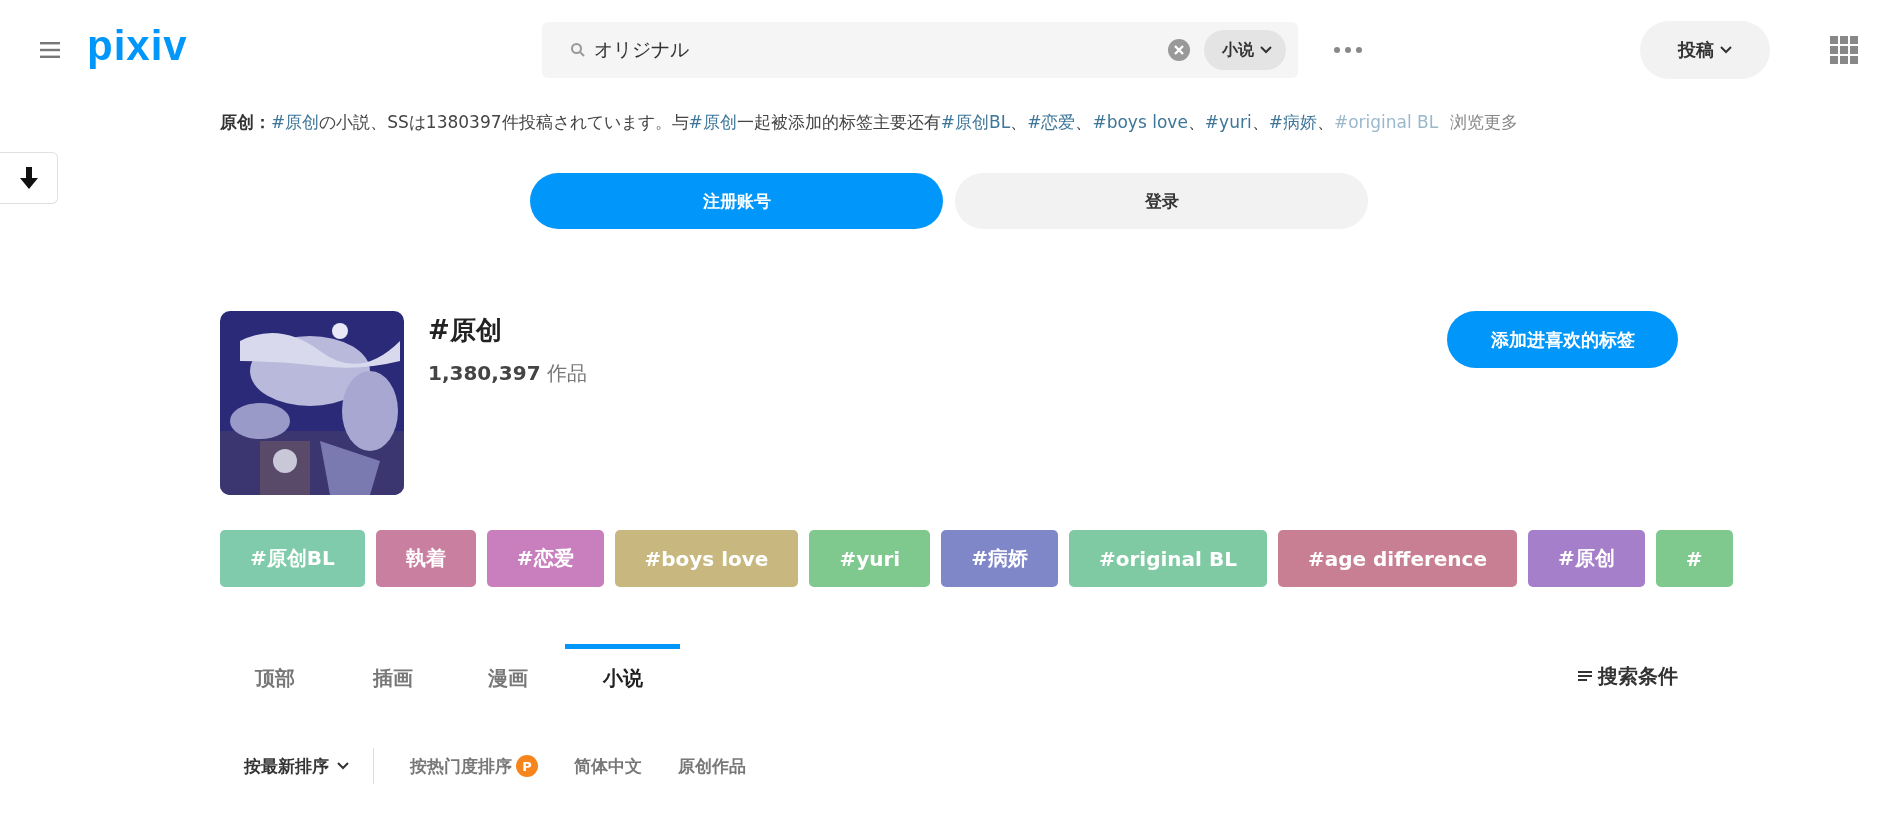 The image size is (1898, 825). What do you see at coordinates (1562, 339) in the screenshot?
I see `add-favorite-tag-button: 添加进喜欢的标签` at bounding box center [1562, 339].